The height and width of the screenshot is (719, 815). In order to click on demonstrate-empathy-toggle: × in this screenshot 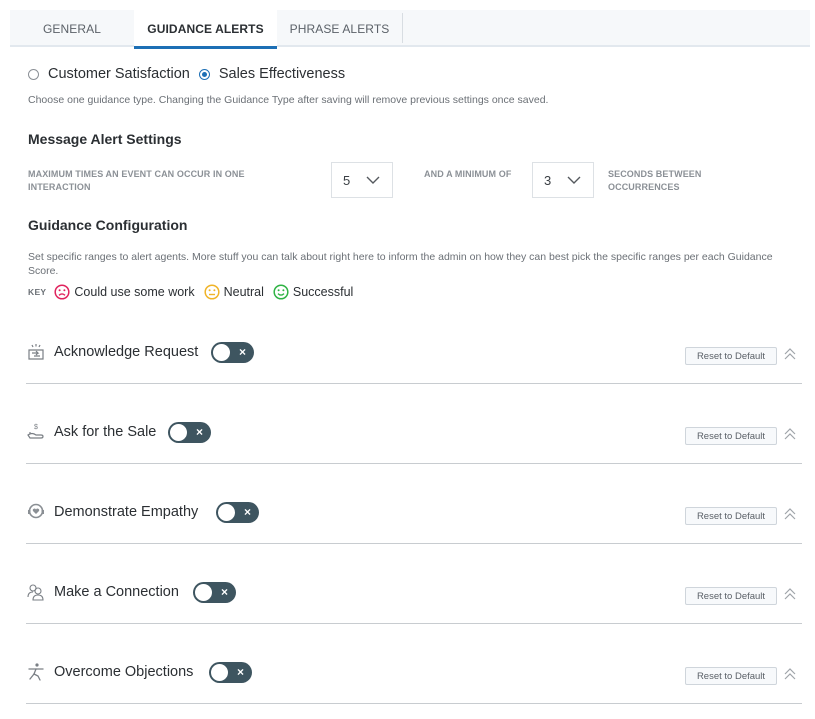, I will do `click(237, 512)`.